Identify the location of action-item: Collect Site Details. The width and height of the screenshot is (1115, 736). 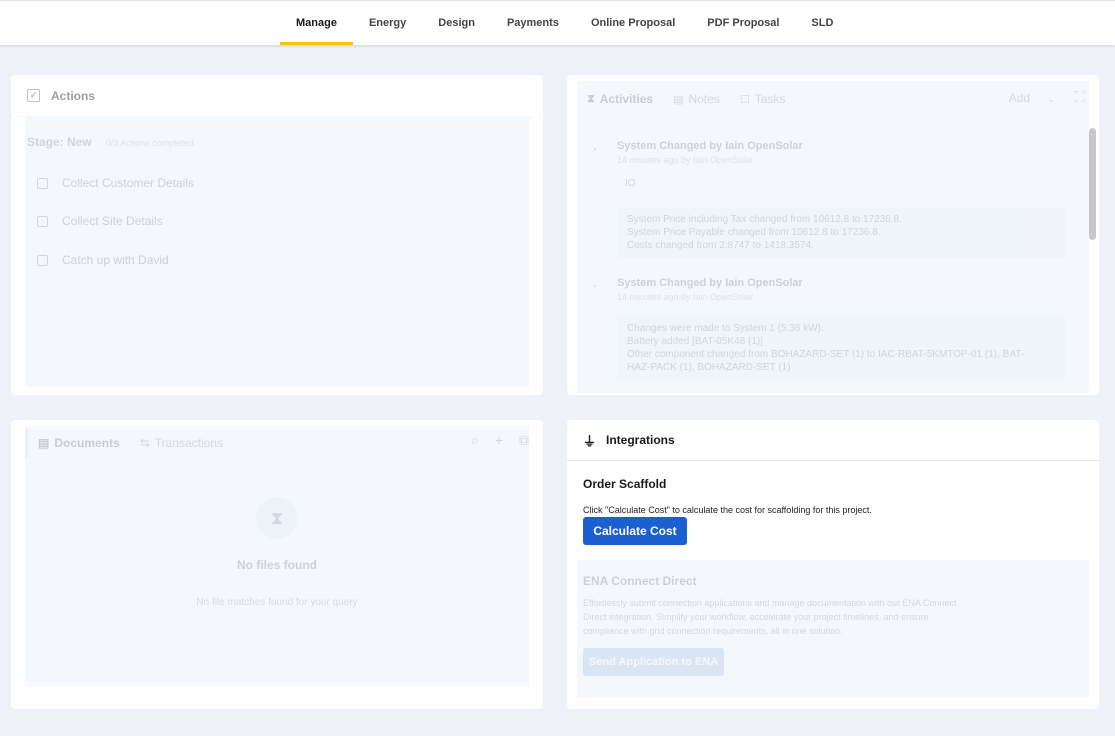
(100, 221).